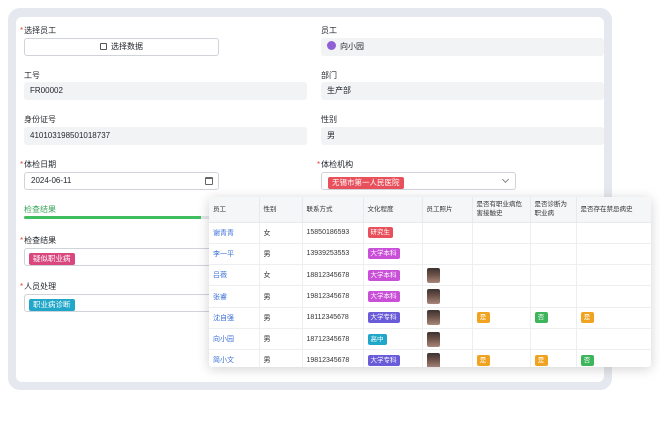 Image resolution: width=660 pixels, height=425 pixels. Describe the element at coordinates (333, 254) in the screenshot. I see `phone-cell: 13939253553` at that location.